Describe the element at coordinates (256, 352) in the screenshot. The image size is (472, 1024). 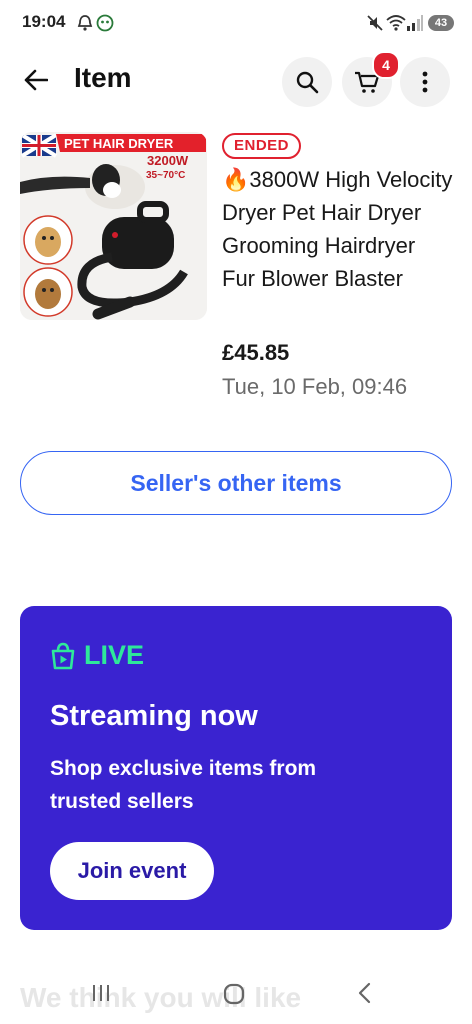
I see `product-price: £45.85` at that location.